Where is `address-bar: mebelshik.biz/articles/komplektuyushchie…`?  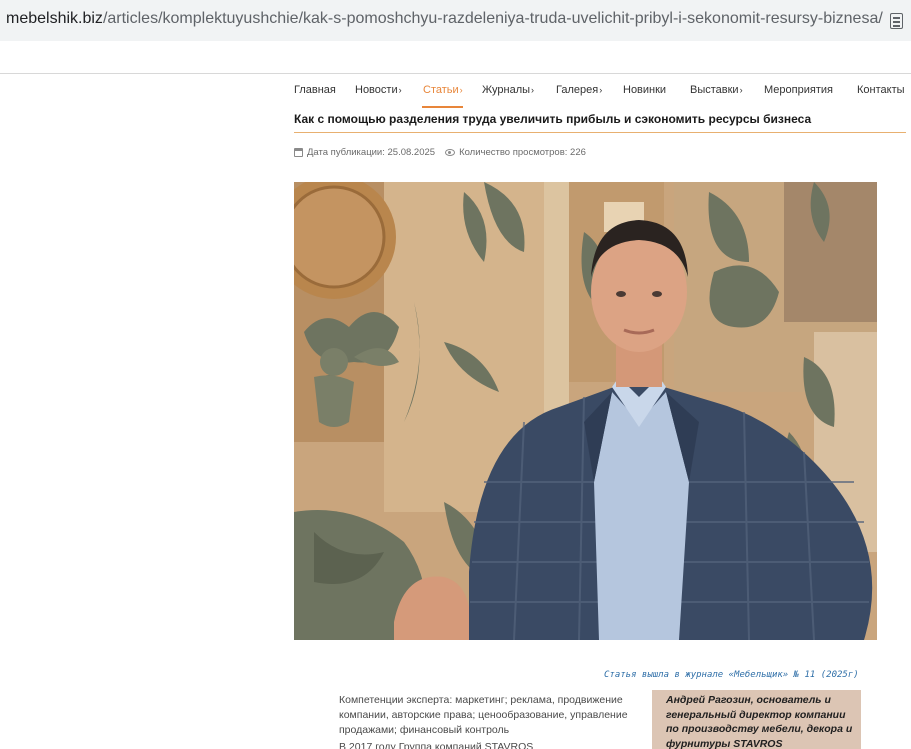 address-bar: mebelshik.biz/articles/komplektuyushchie… is located at coordinates (455, 20).